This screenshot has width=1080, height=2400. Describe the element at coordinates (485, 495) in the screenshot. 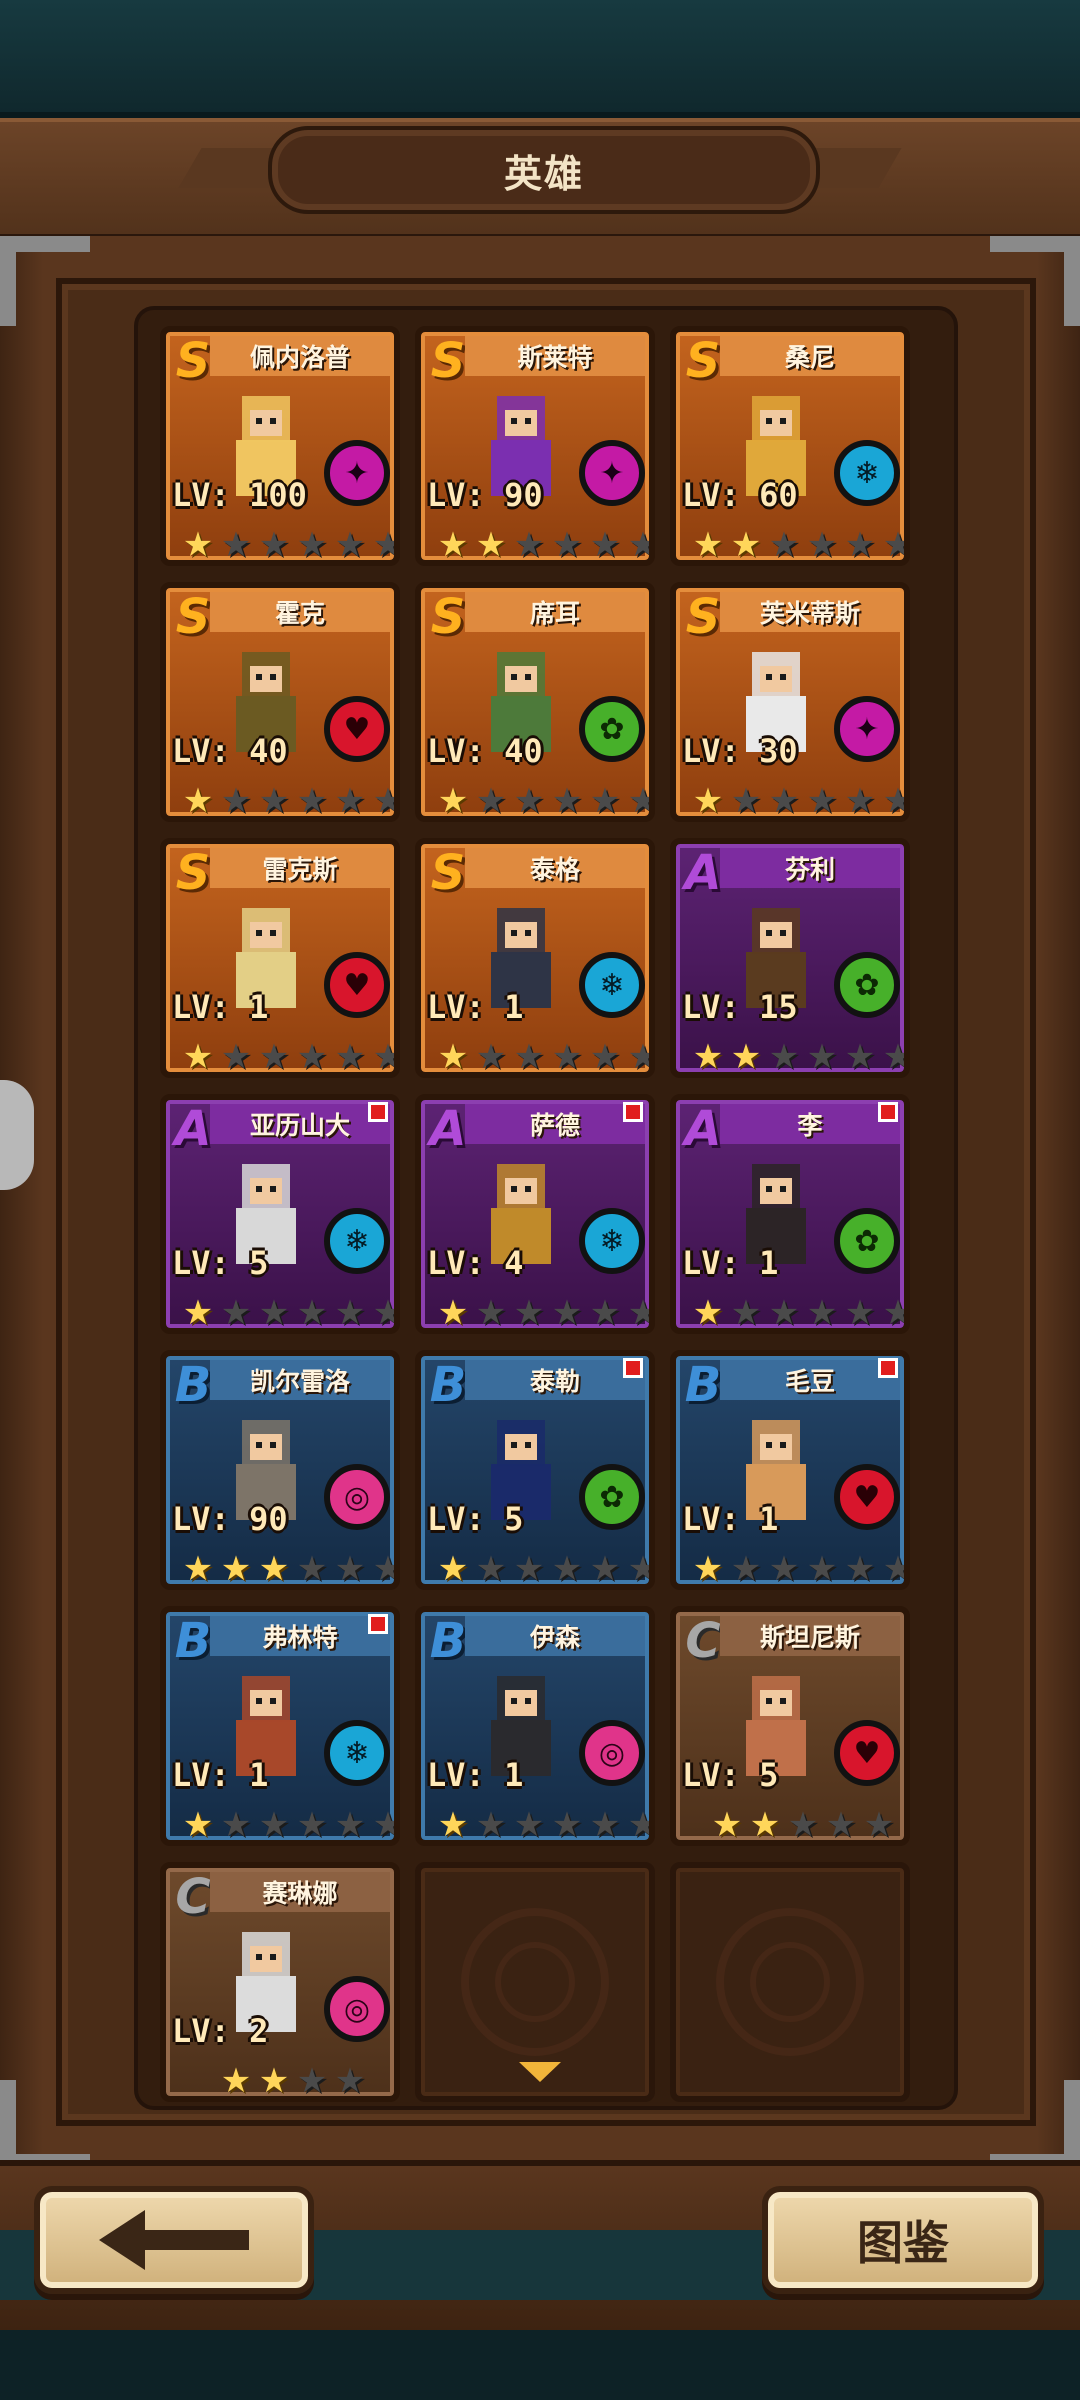

I see `hero-level: LV: 90` at that location.